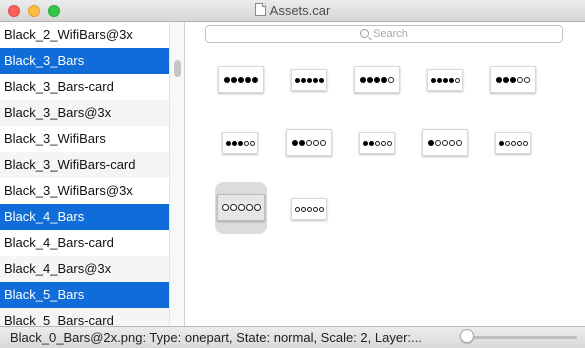 The width and height of the screenshot is (585, 348). I want to click on asset-list-item: Black_4_Bars, so click(84, 217).